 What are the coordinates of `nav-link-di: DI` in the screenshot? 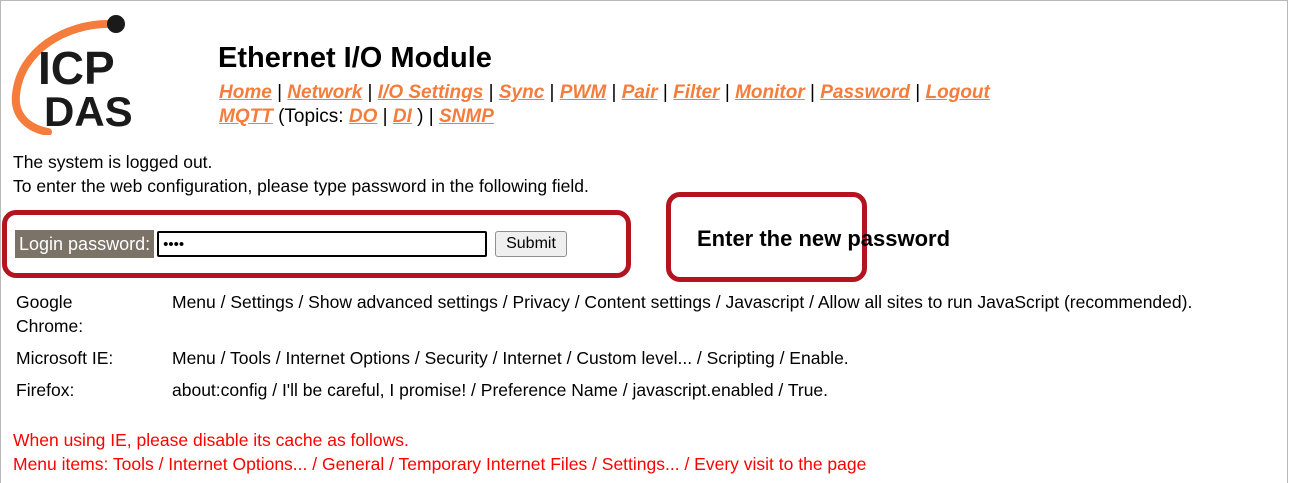 It's located at (402, 116).